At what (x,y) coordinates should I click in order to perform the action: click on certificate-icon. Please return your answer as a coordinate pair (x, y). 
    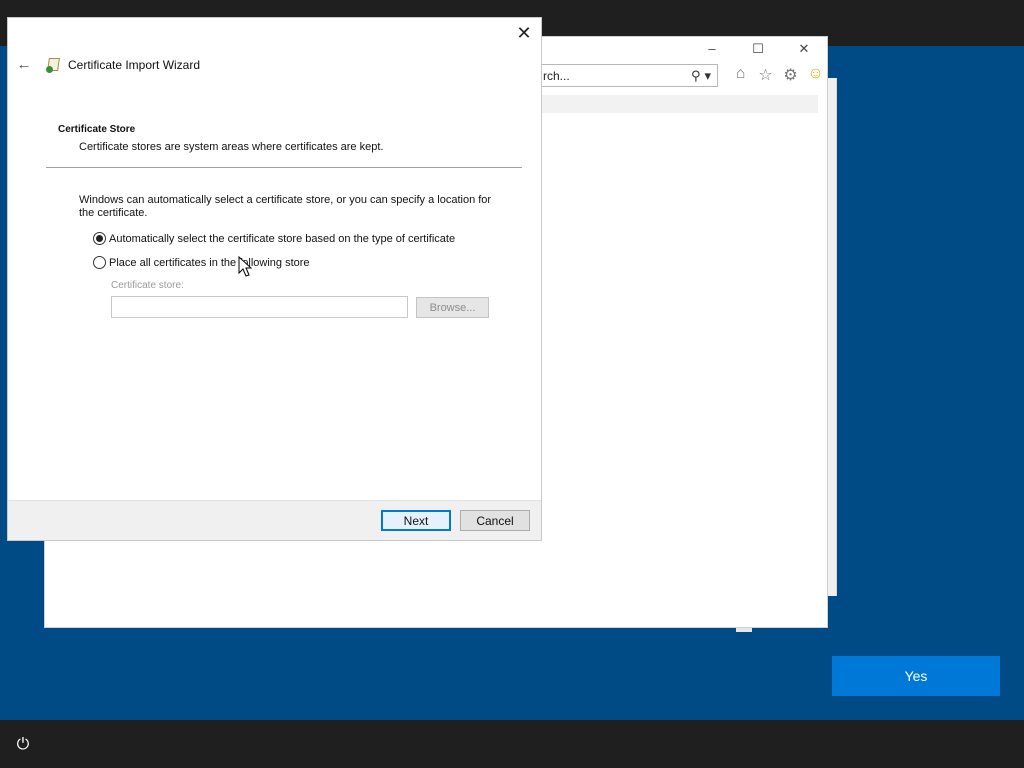
    Looking at the image, I should click on (54, 65).